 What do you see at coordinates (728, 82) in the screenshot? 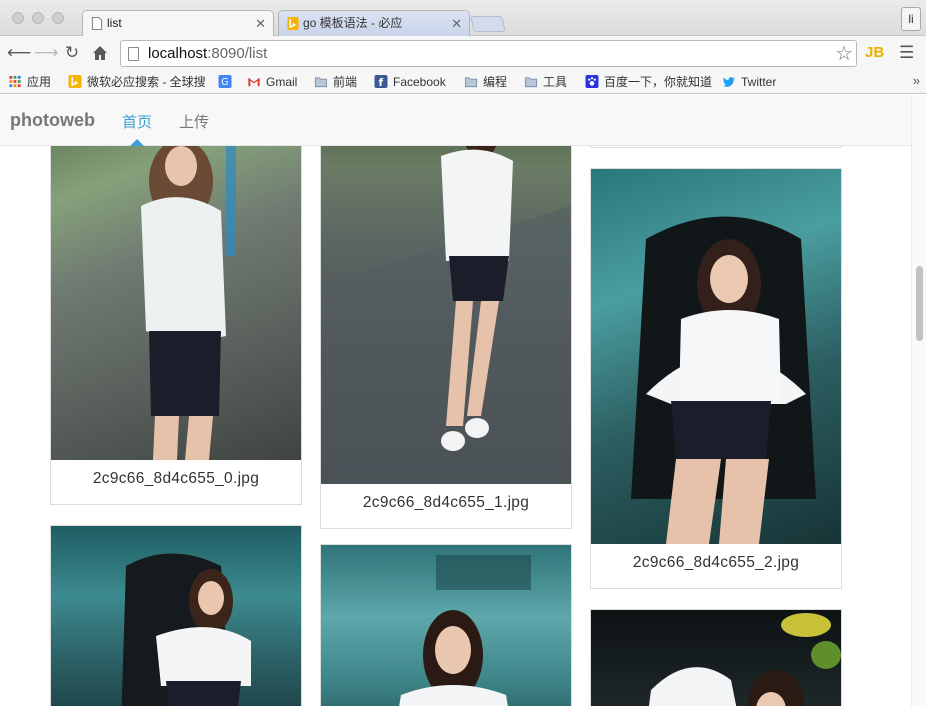
I see `twitter-icon` at bounding box center [728, 82].